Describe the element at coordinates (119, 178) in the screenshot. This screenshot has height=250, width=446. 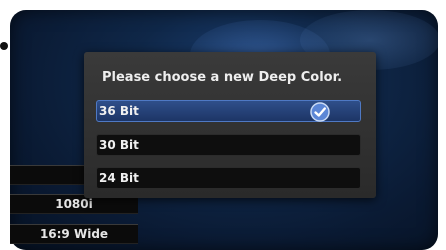
I see `option-label: 24 Bit` at that location.